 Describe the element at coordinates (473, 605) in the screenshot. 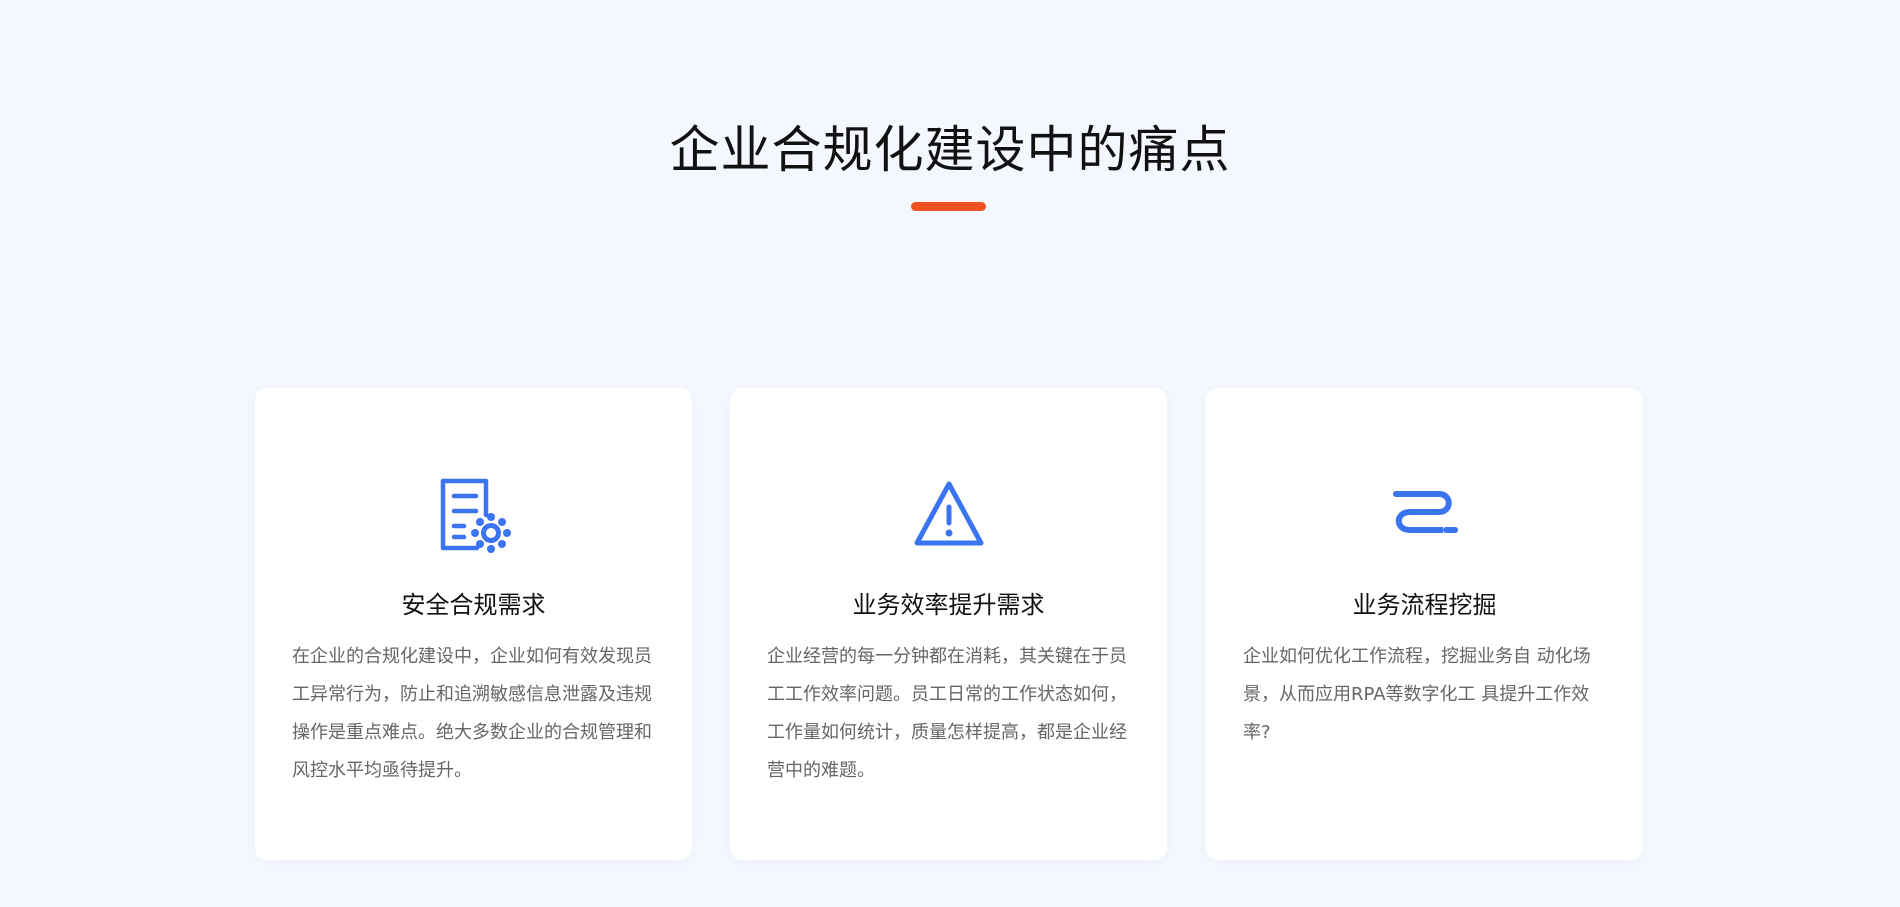

I see `card-title: 安全合规需求` at that location.